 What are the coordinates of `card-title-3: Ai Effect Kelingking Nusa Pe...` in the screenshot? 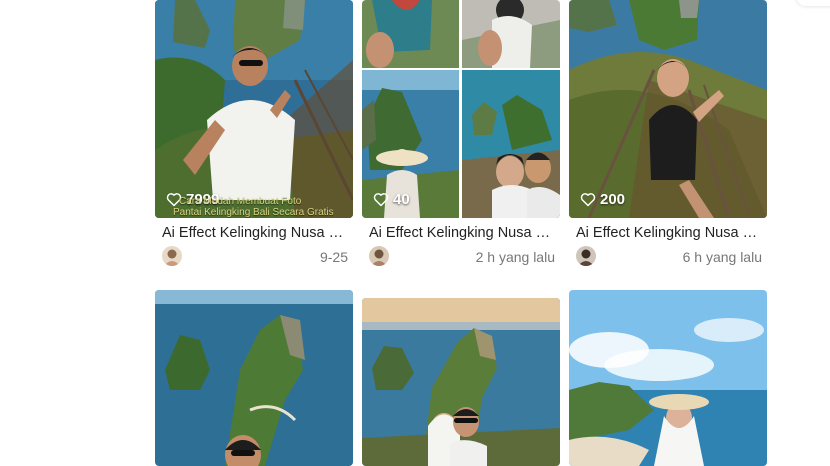 It's located at (671, 233).